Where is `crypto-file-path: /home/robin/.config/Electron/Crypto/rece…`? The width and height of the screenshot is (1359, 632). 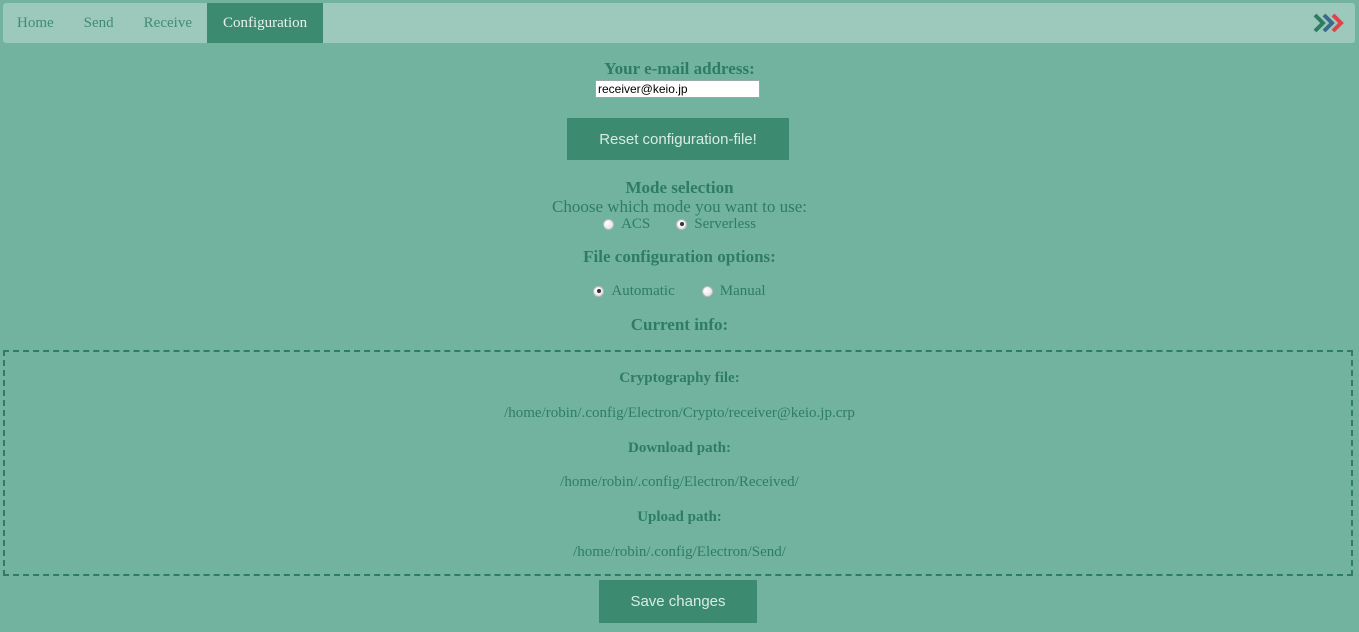 crypto-file-path: /home/robin/.config/Electron/Crypto/rece… is located at coordinates (679, 413).